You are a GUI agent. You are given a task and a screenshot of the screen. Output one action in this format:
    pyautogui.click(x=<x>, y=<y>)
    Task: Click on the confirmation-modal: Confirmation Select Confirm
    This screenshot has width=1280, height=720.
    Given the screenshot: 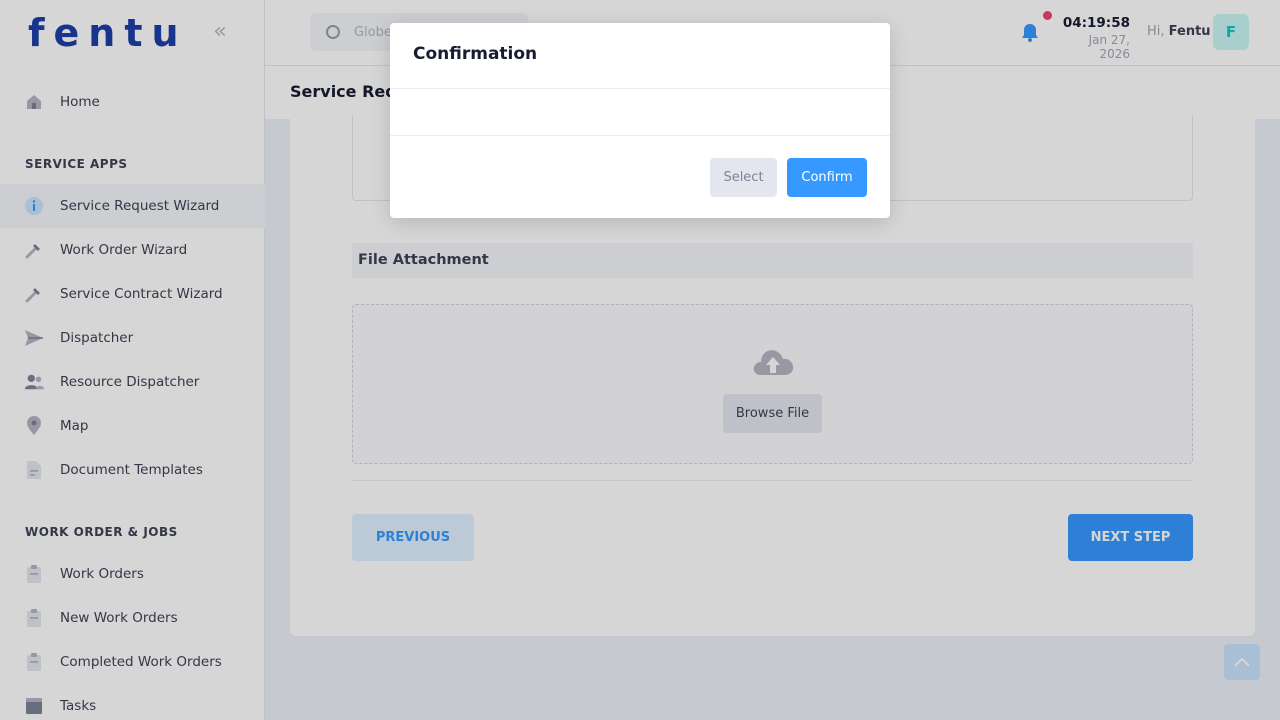 What is the action you would take?
    pyautogui.click(x=640, y=120)
    